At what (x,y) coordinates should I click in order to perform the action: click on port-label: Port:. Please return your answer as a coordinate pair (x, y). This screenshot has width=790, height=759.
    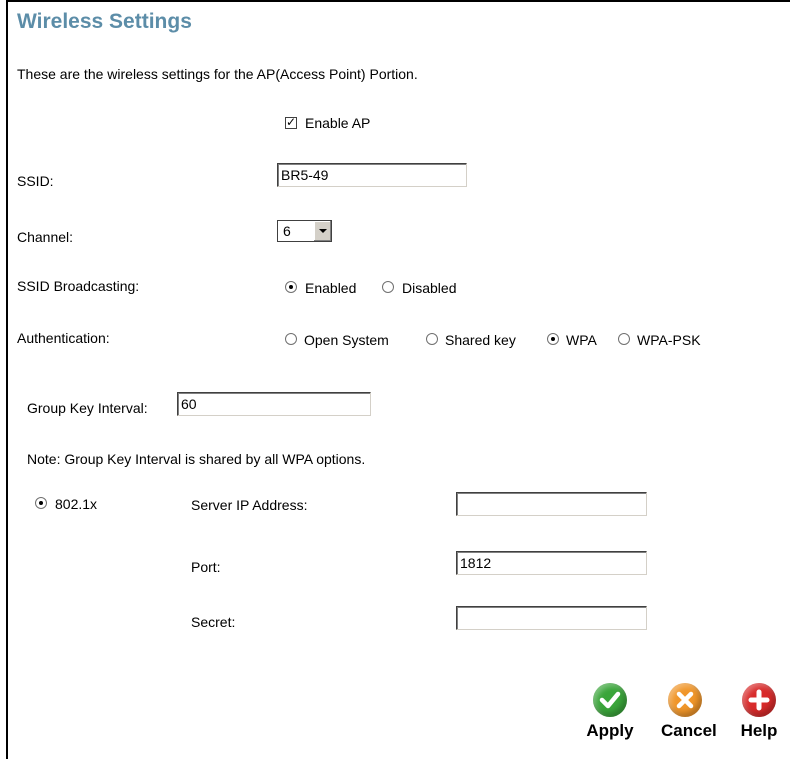
    Looking at the image, I should click on (206, 567).